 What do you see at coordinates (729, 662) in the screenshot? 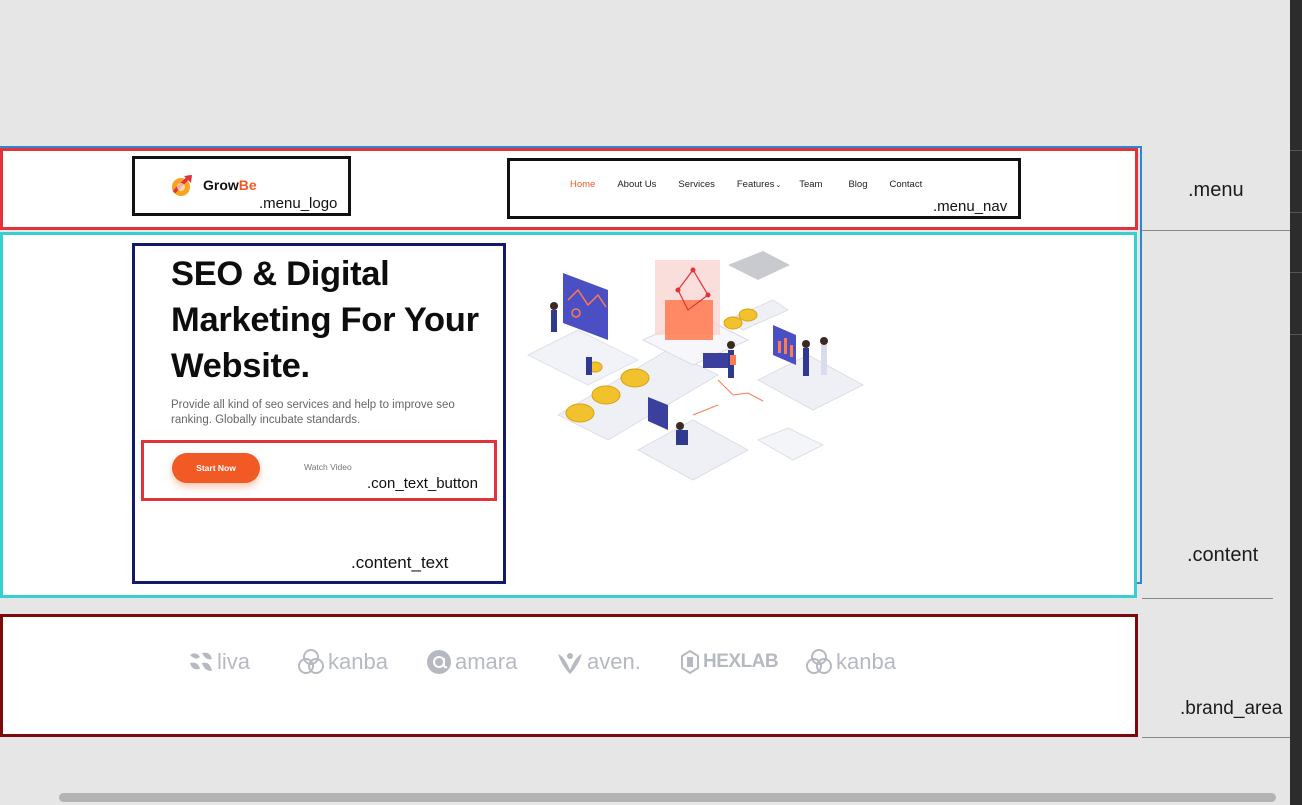
I see `brand-logo: HEXLAB` at bounding box center [729, 662].